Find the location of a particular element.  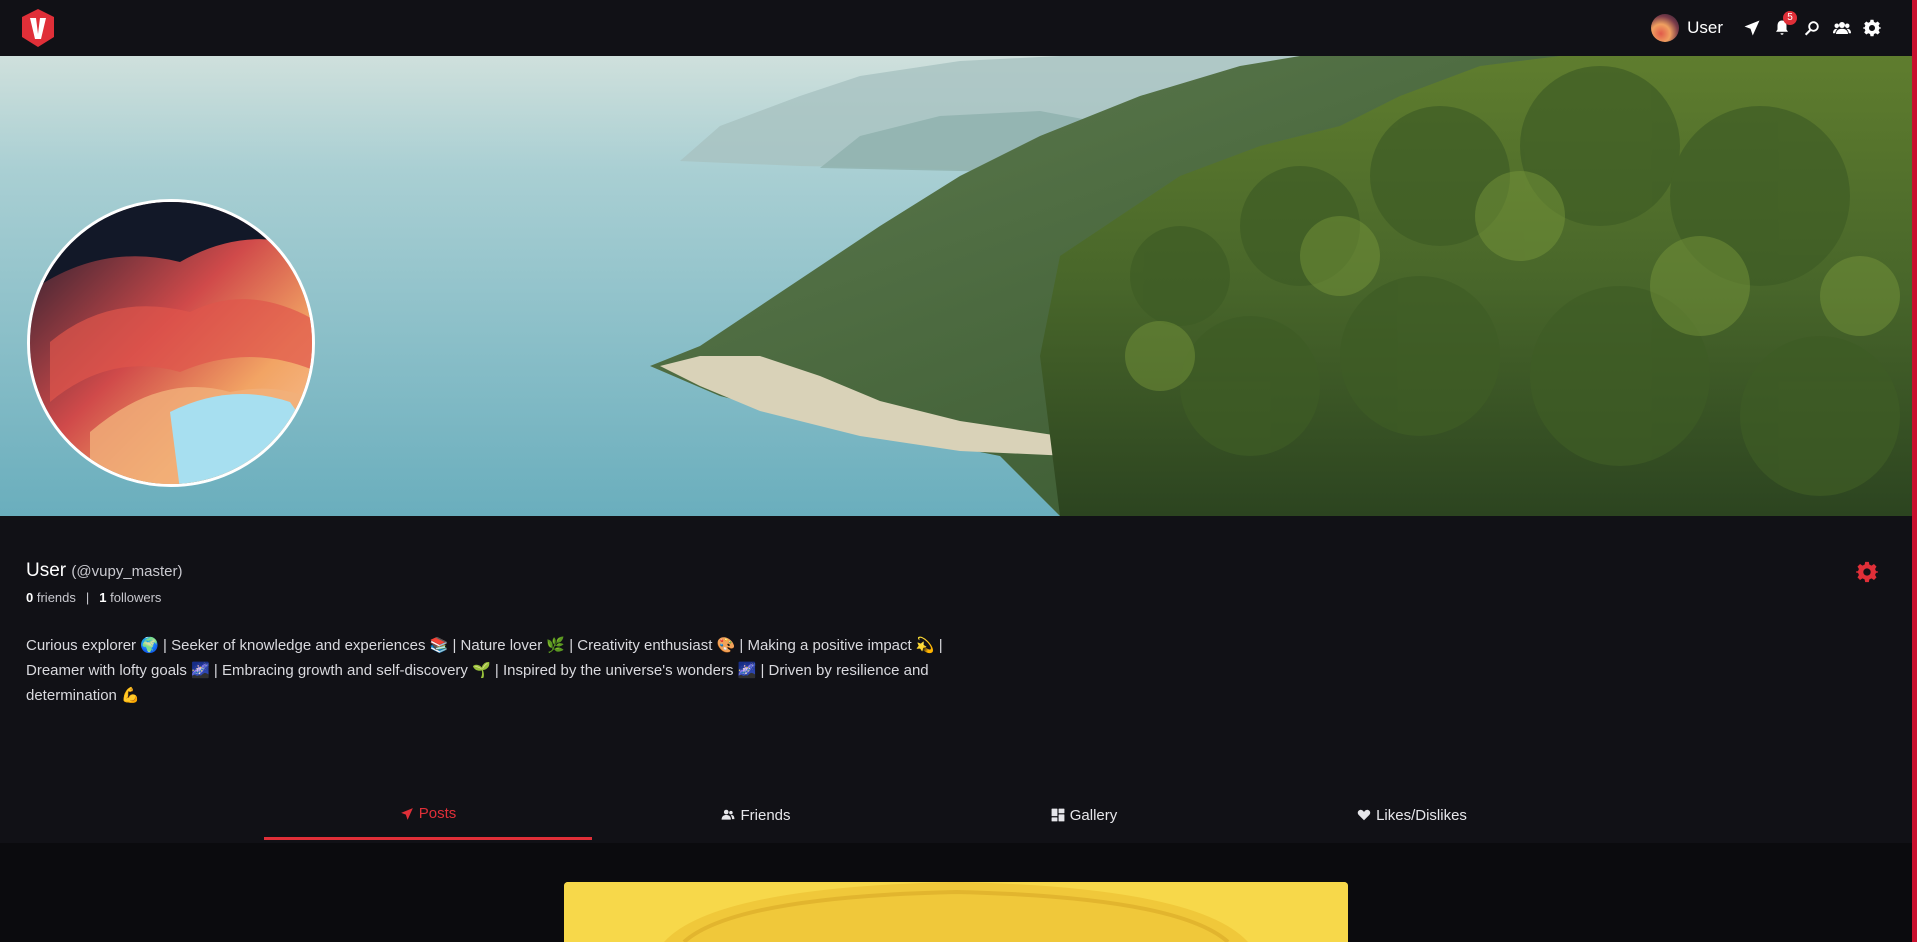

profile-settings-gear-icon is located at coordinates (1867, 572).